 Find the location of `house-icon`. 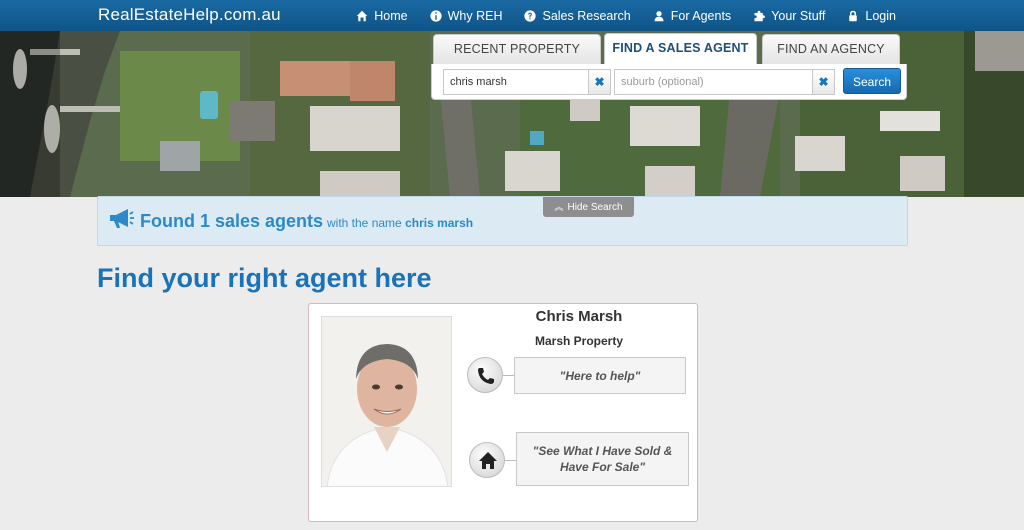

house-icon is located at coordinates (488, 460).